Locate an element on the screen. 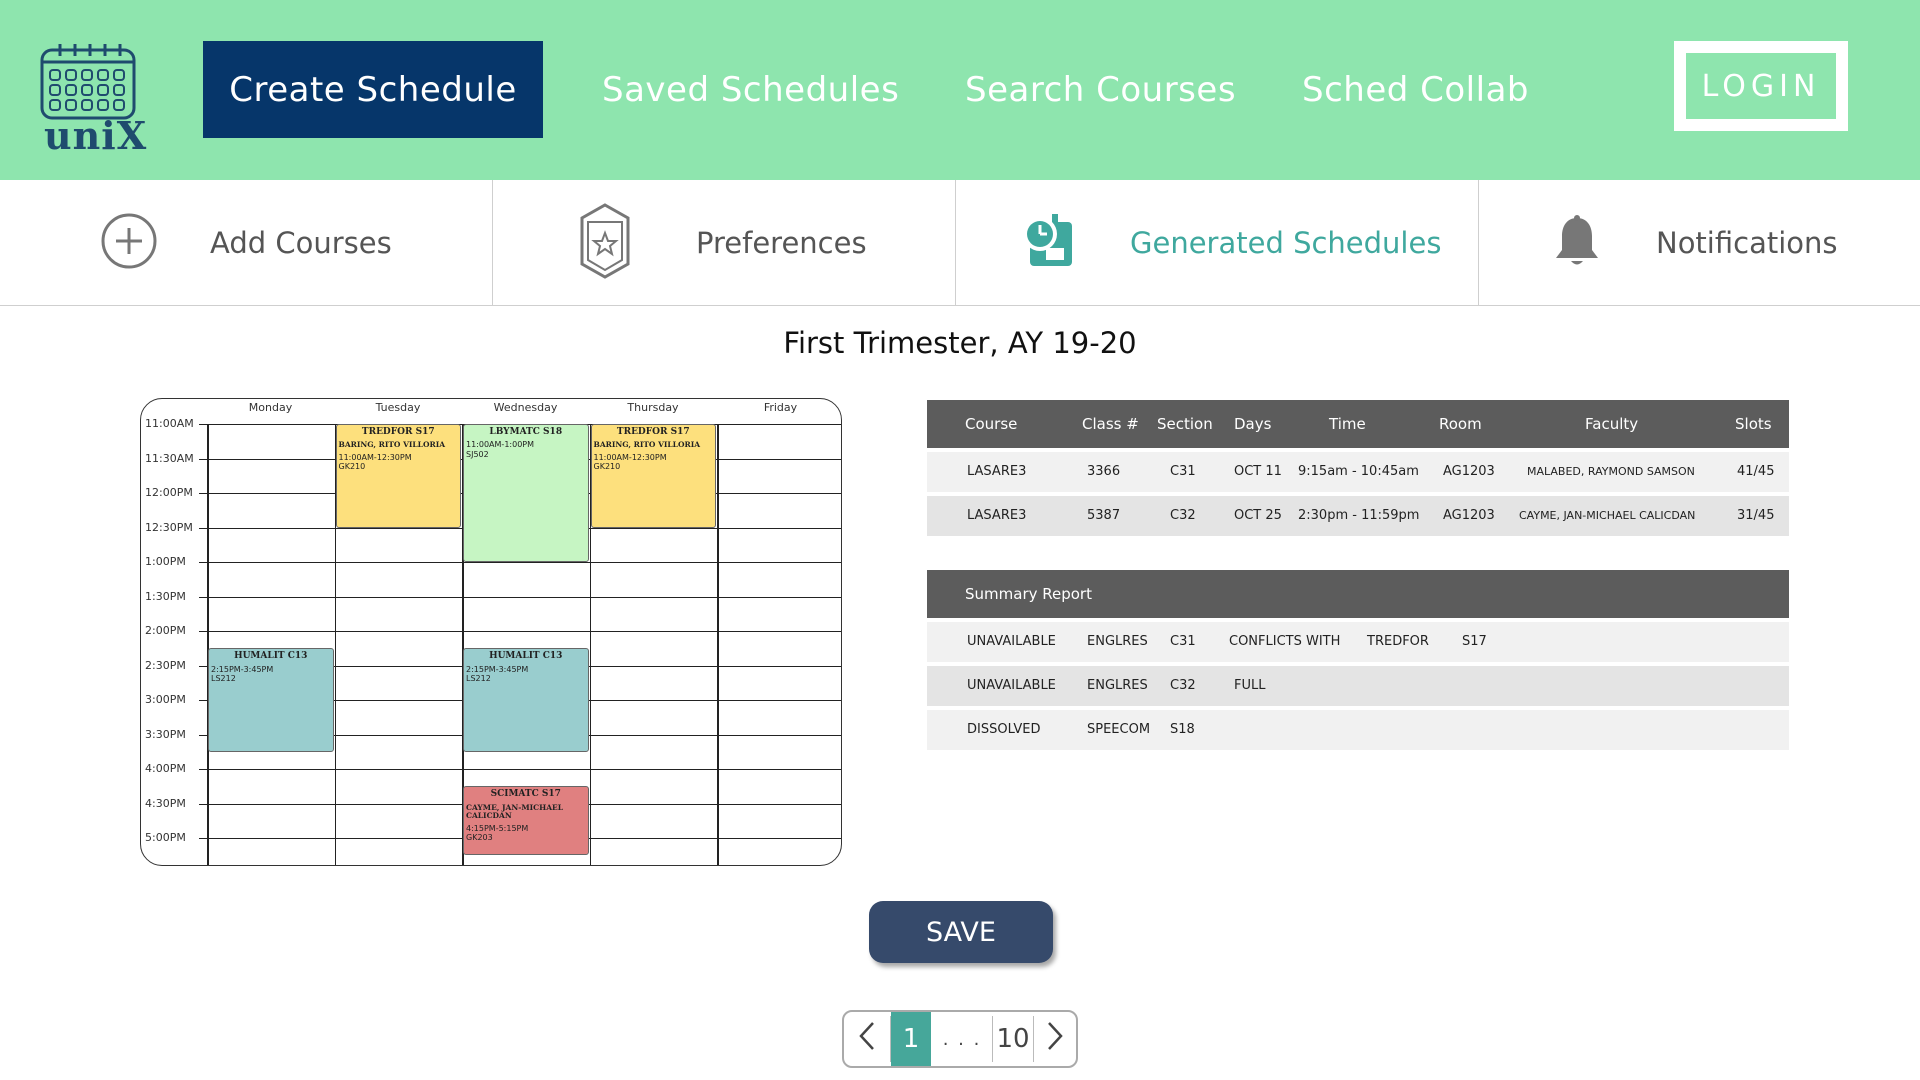  day-label: Friday is located at coordinates (780, 407).